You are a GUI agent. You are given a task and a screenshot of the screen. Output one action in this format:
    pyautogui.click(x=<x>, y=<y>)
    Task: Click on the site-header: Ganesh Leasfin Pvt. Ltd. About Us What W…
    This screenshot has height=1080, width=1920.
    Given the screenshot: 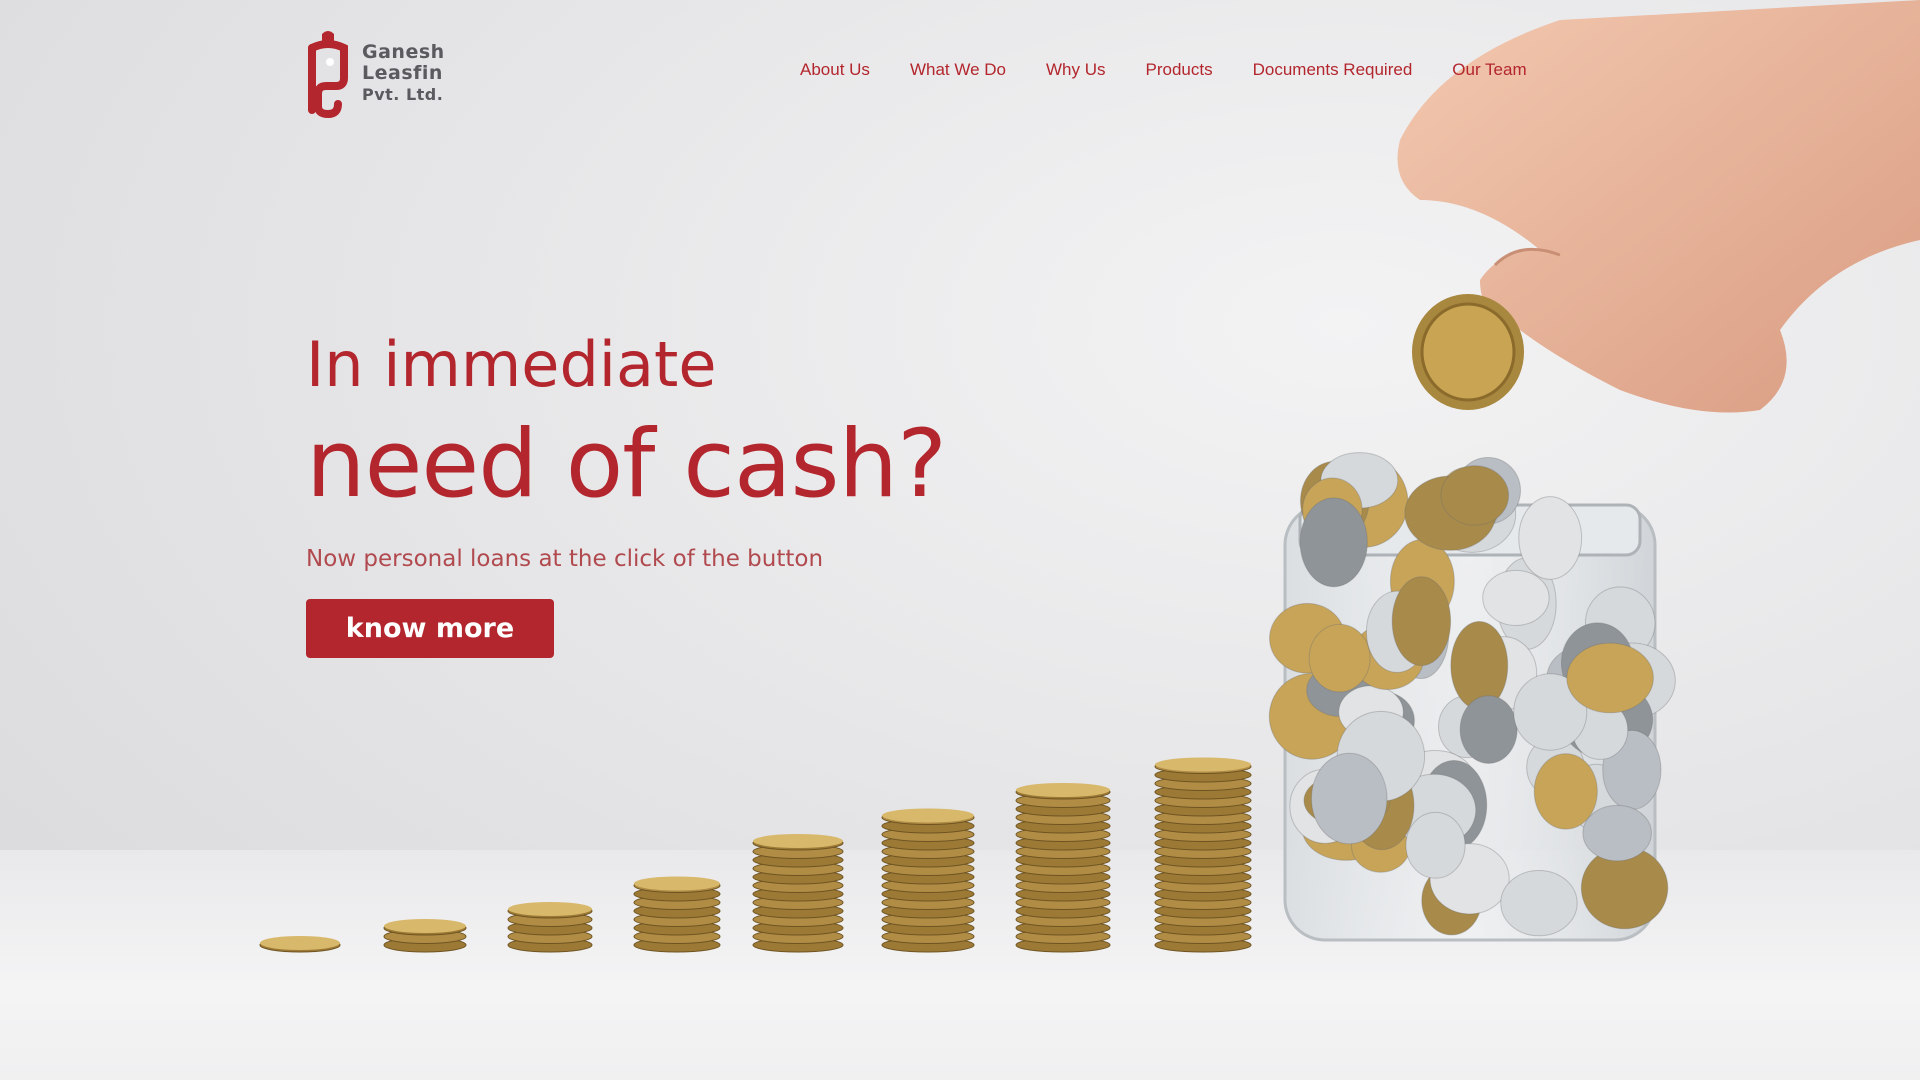 What is the action you would take?
    pyautogui.click(x=960, y=75)
    